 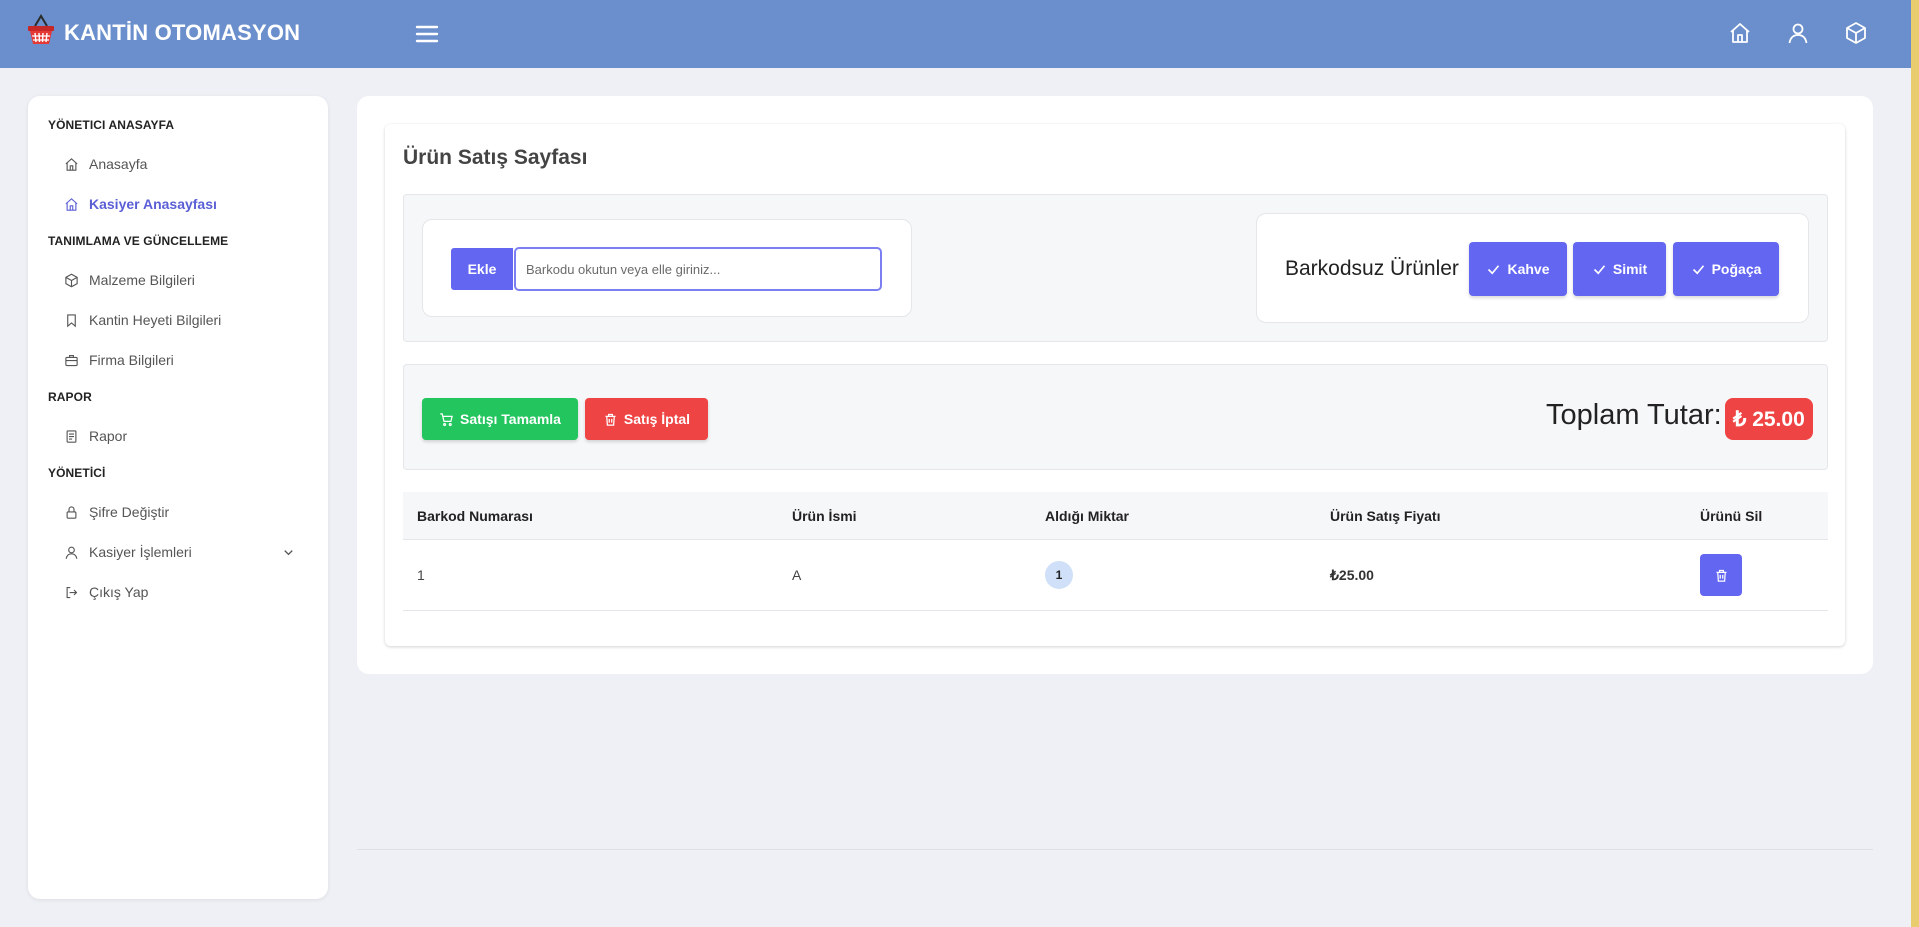 What do you see at coordinates (1187, 575) in the screenshot?
I see `cell-qty: 1` at bounding box center [1187, 575].